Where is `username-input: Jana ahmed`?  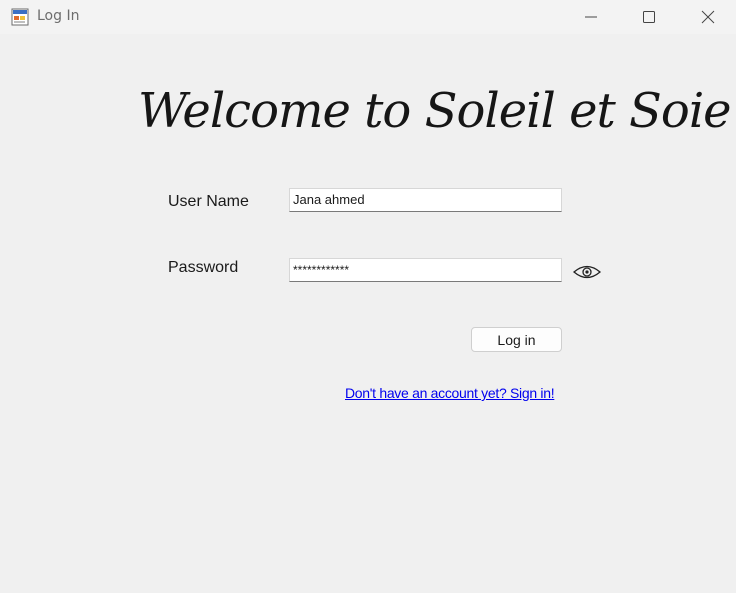
username-input: Jana ahmed is located at coordinates (425, 200).